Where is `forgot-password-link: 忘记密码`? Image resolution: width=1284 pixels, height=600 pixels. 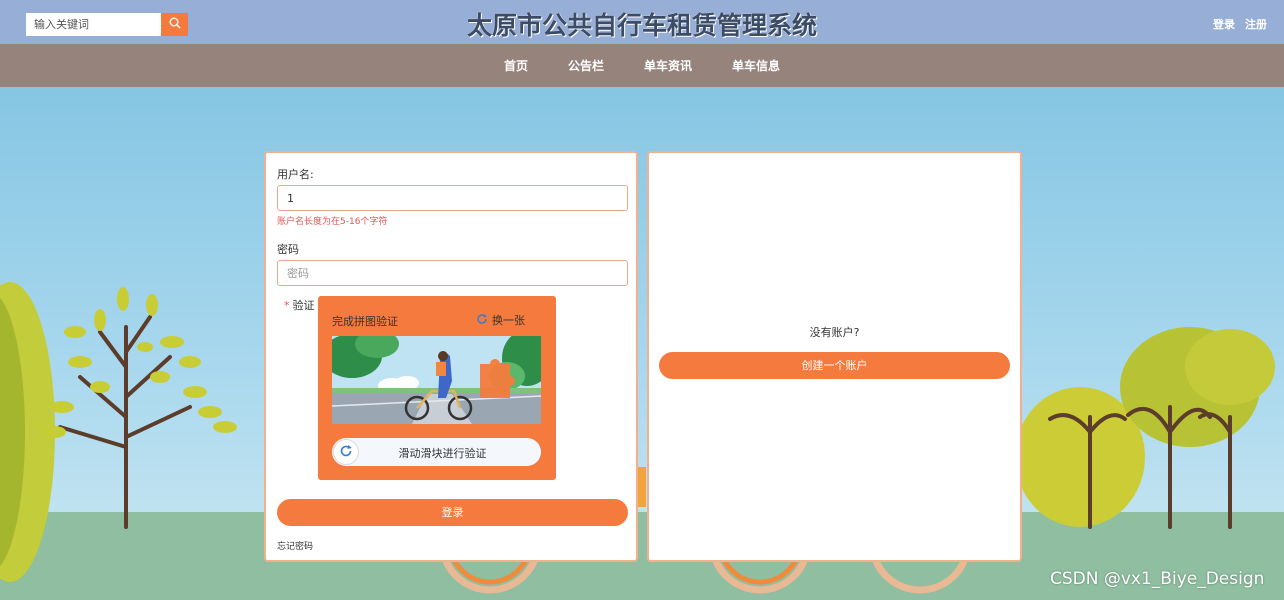
forgot-password-link: 忘记密码 is located at coordinates (295, 545).